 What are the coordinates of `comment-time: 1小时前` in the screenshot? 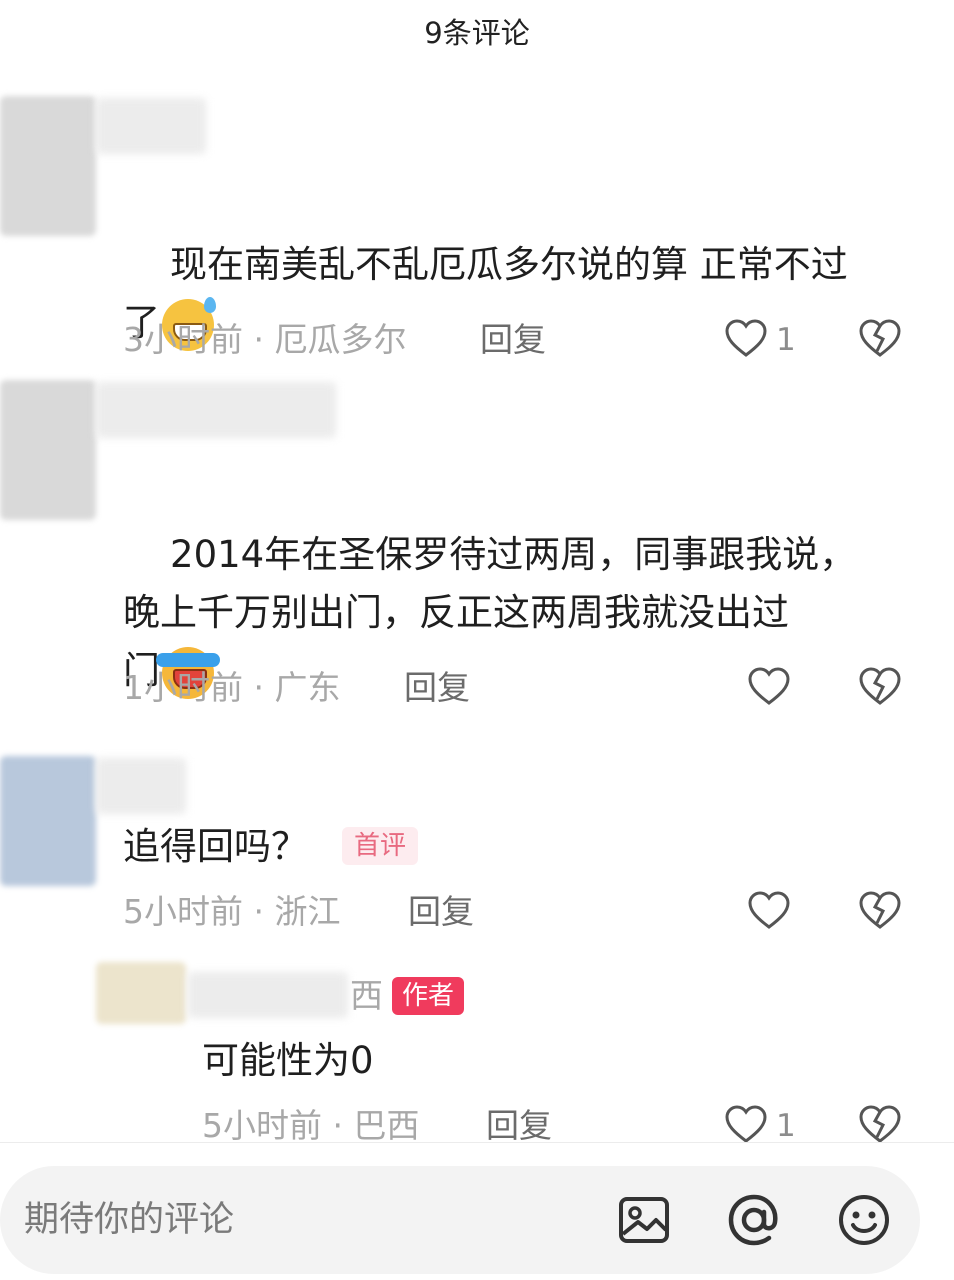 It's located at (183, 687).